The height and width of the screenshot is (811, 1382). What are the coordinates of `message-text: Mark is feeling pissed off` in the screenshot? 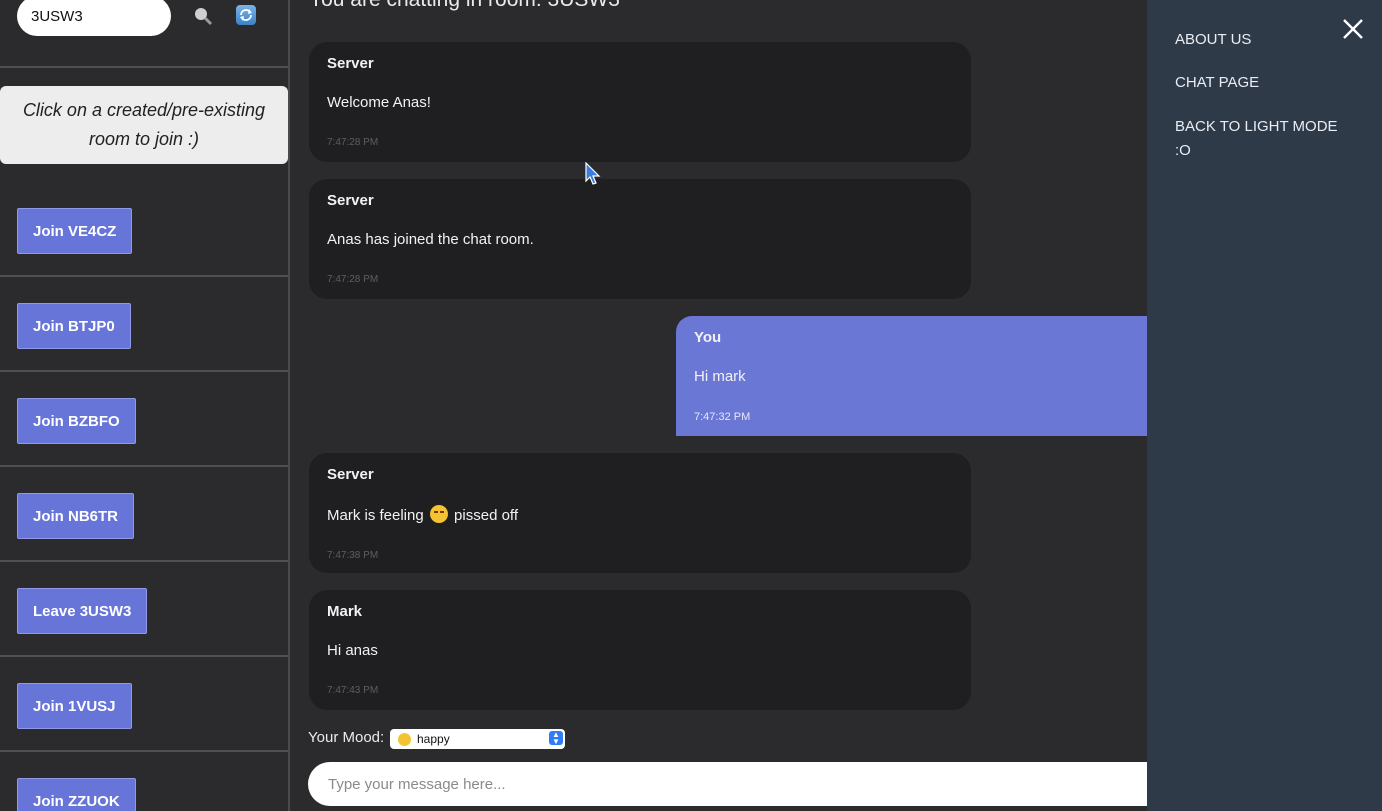 It's located at (640, 514).